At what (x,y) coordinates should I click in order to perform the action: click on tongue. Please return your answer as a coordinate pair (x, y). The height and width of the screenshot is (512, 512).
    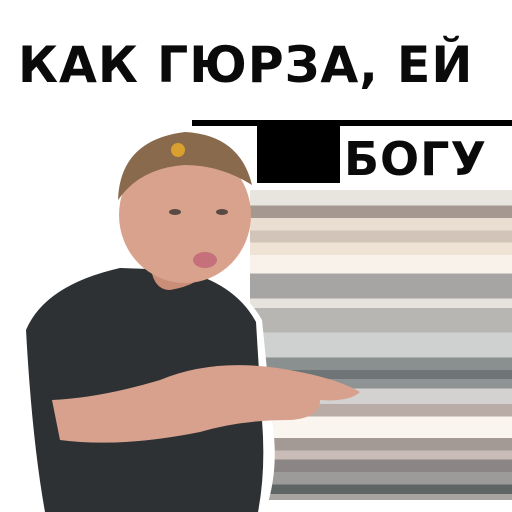
    Looking at the image, I should click on (205, 260).